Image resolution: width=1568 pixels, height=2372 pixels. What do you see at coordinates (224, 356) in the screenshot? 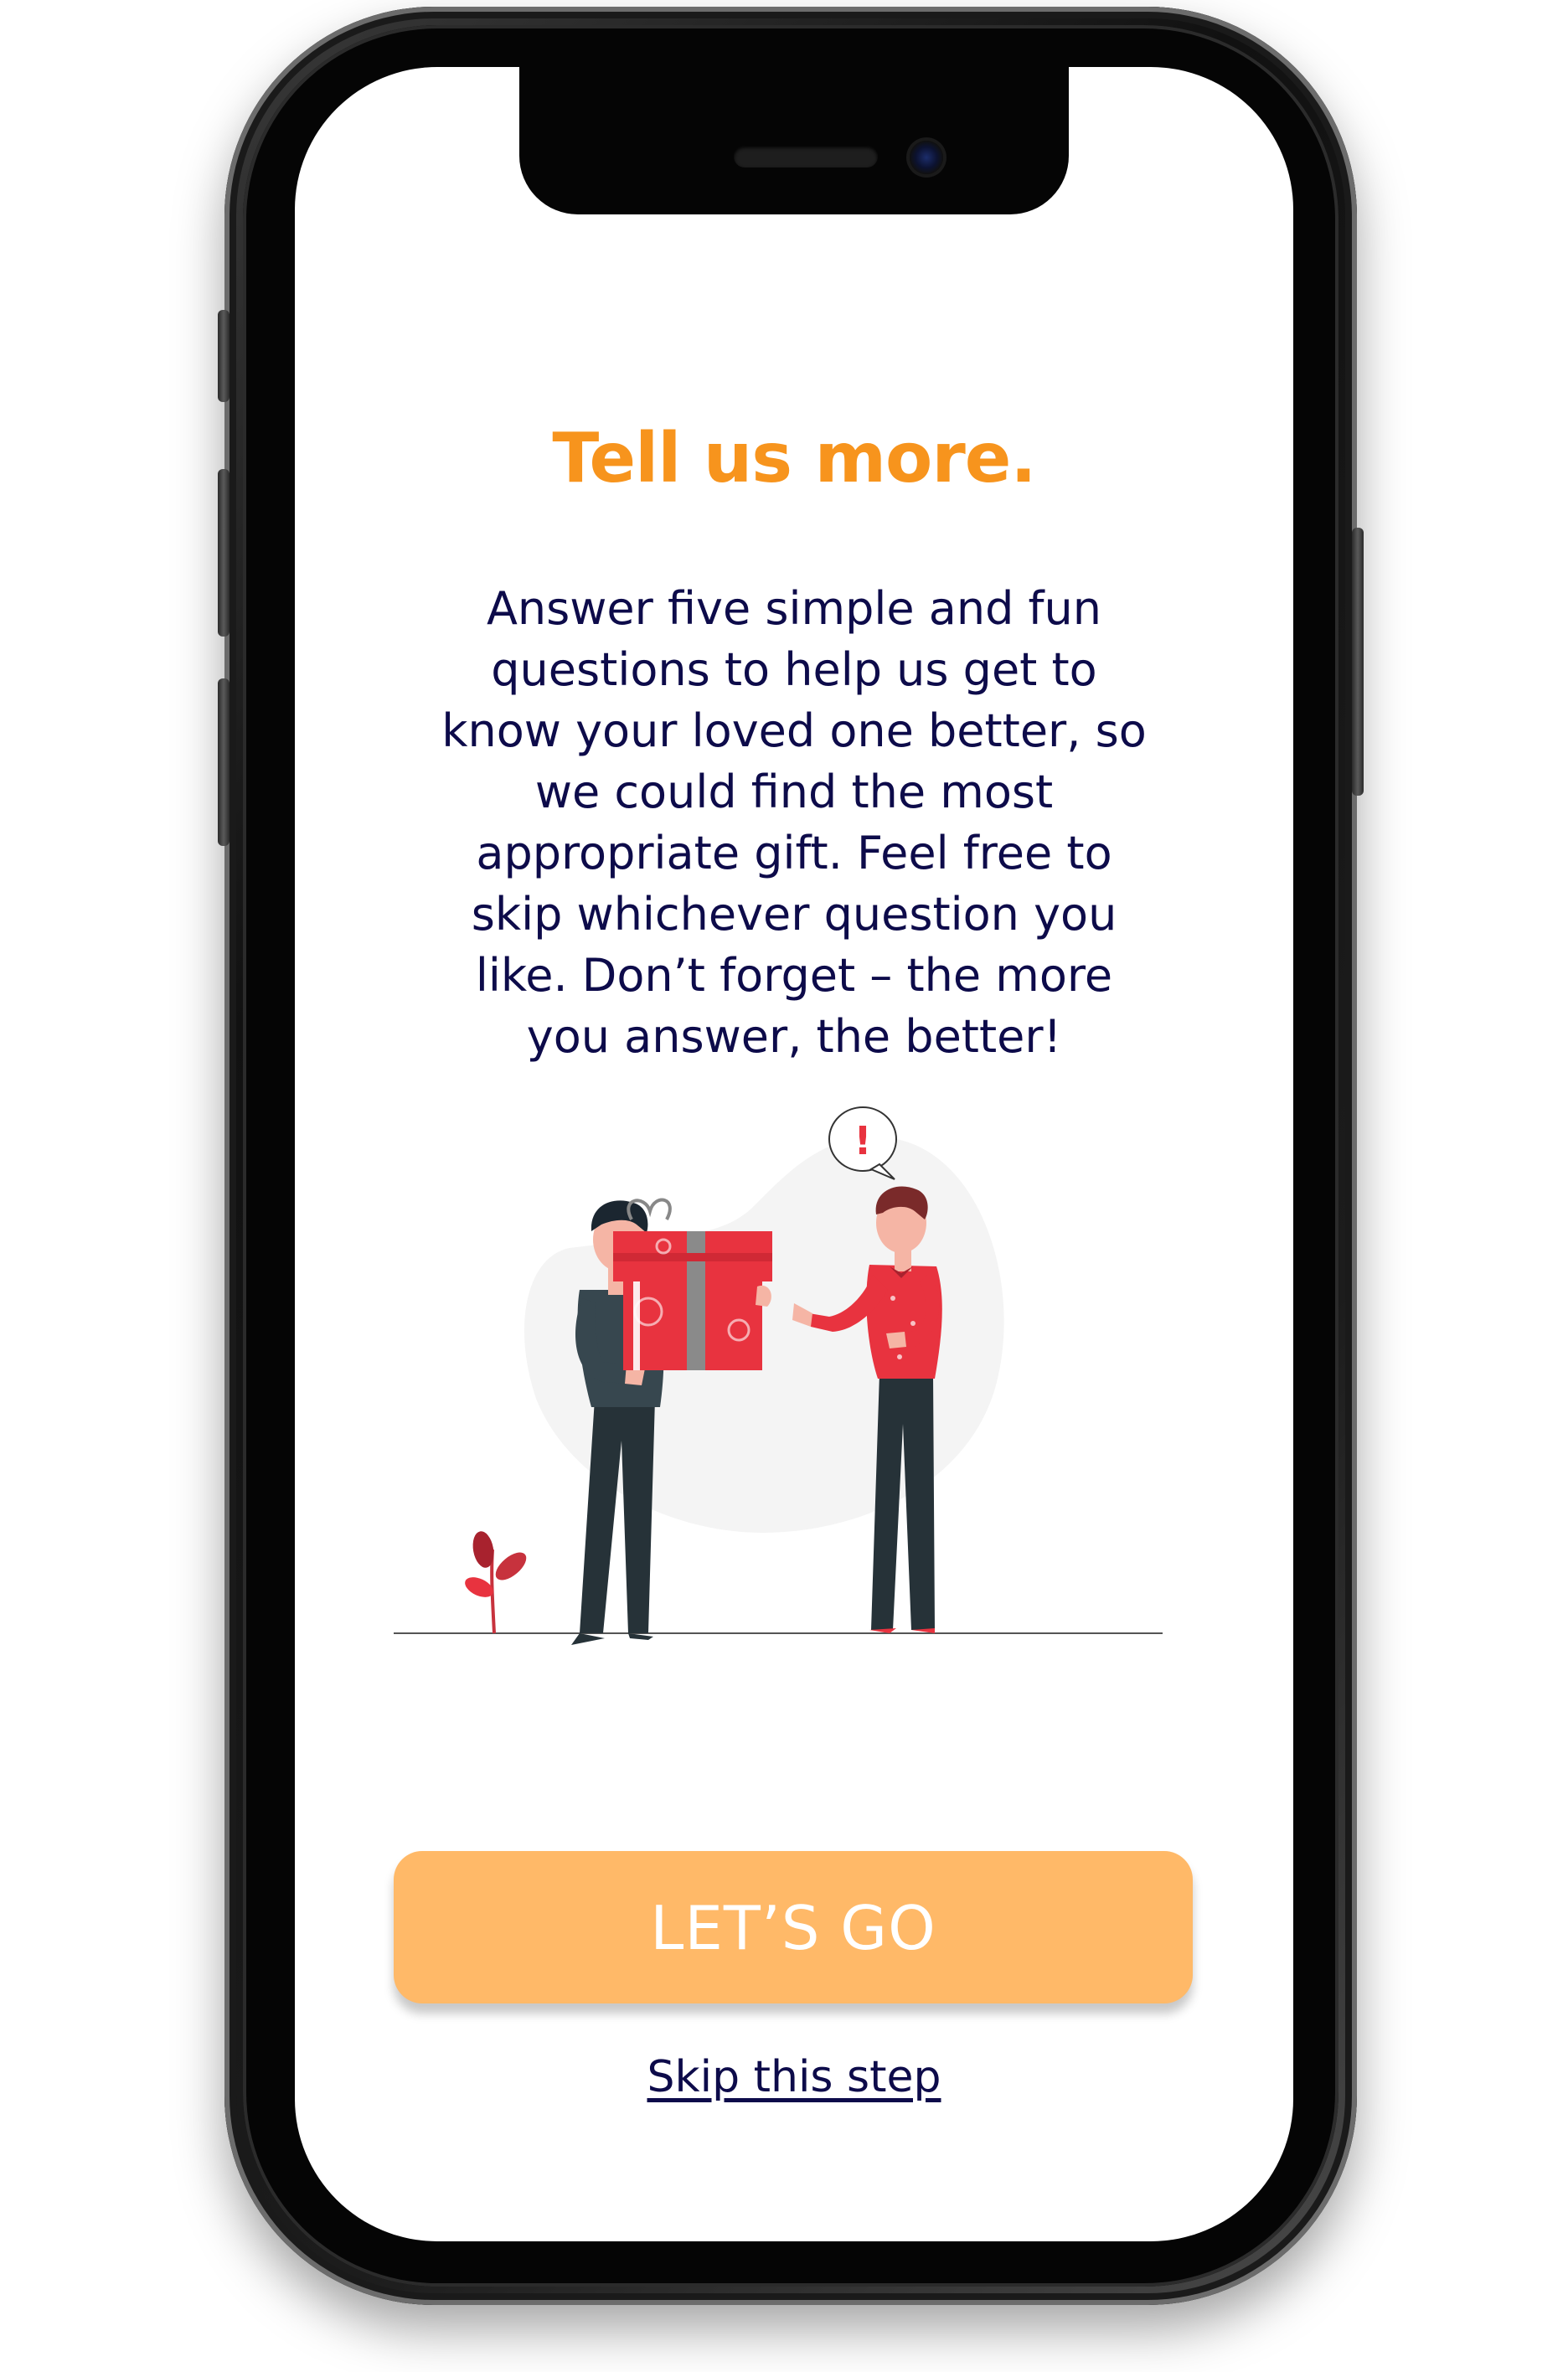
I see `silent-switch` at bounding box center [224, 356].